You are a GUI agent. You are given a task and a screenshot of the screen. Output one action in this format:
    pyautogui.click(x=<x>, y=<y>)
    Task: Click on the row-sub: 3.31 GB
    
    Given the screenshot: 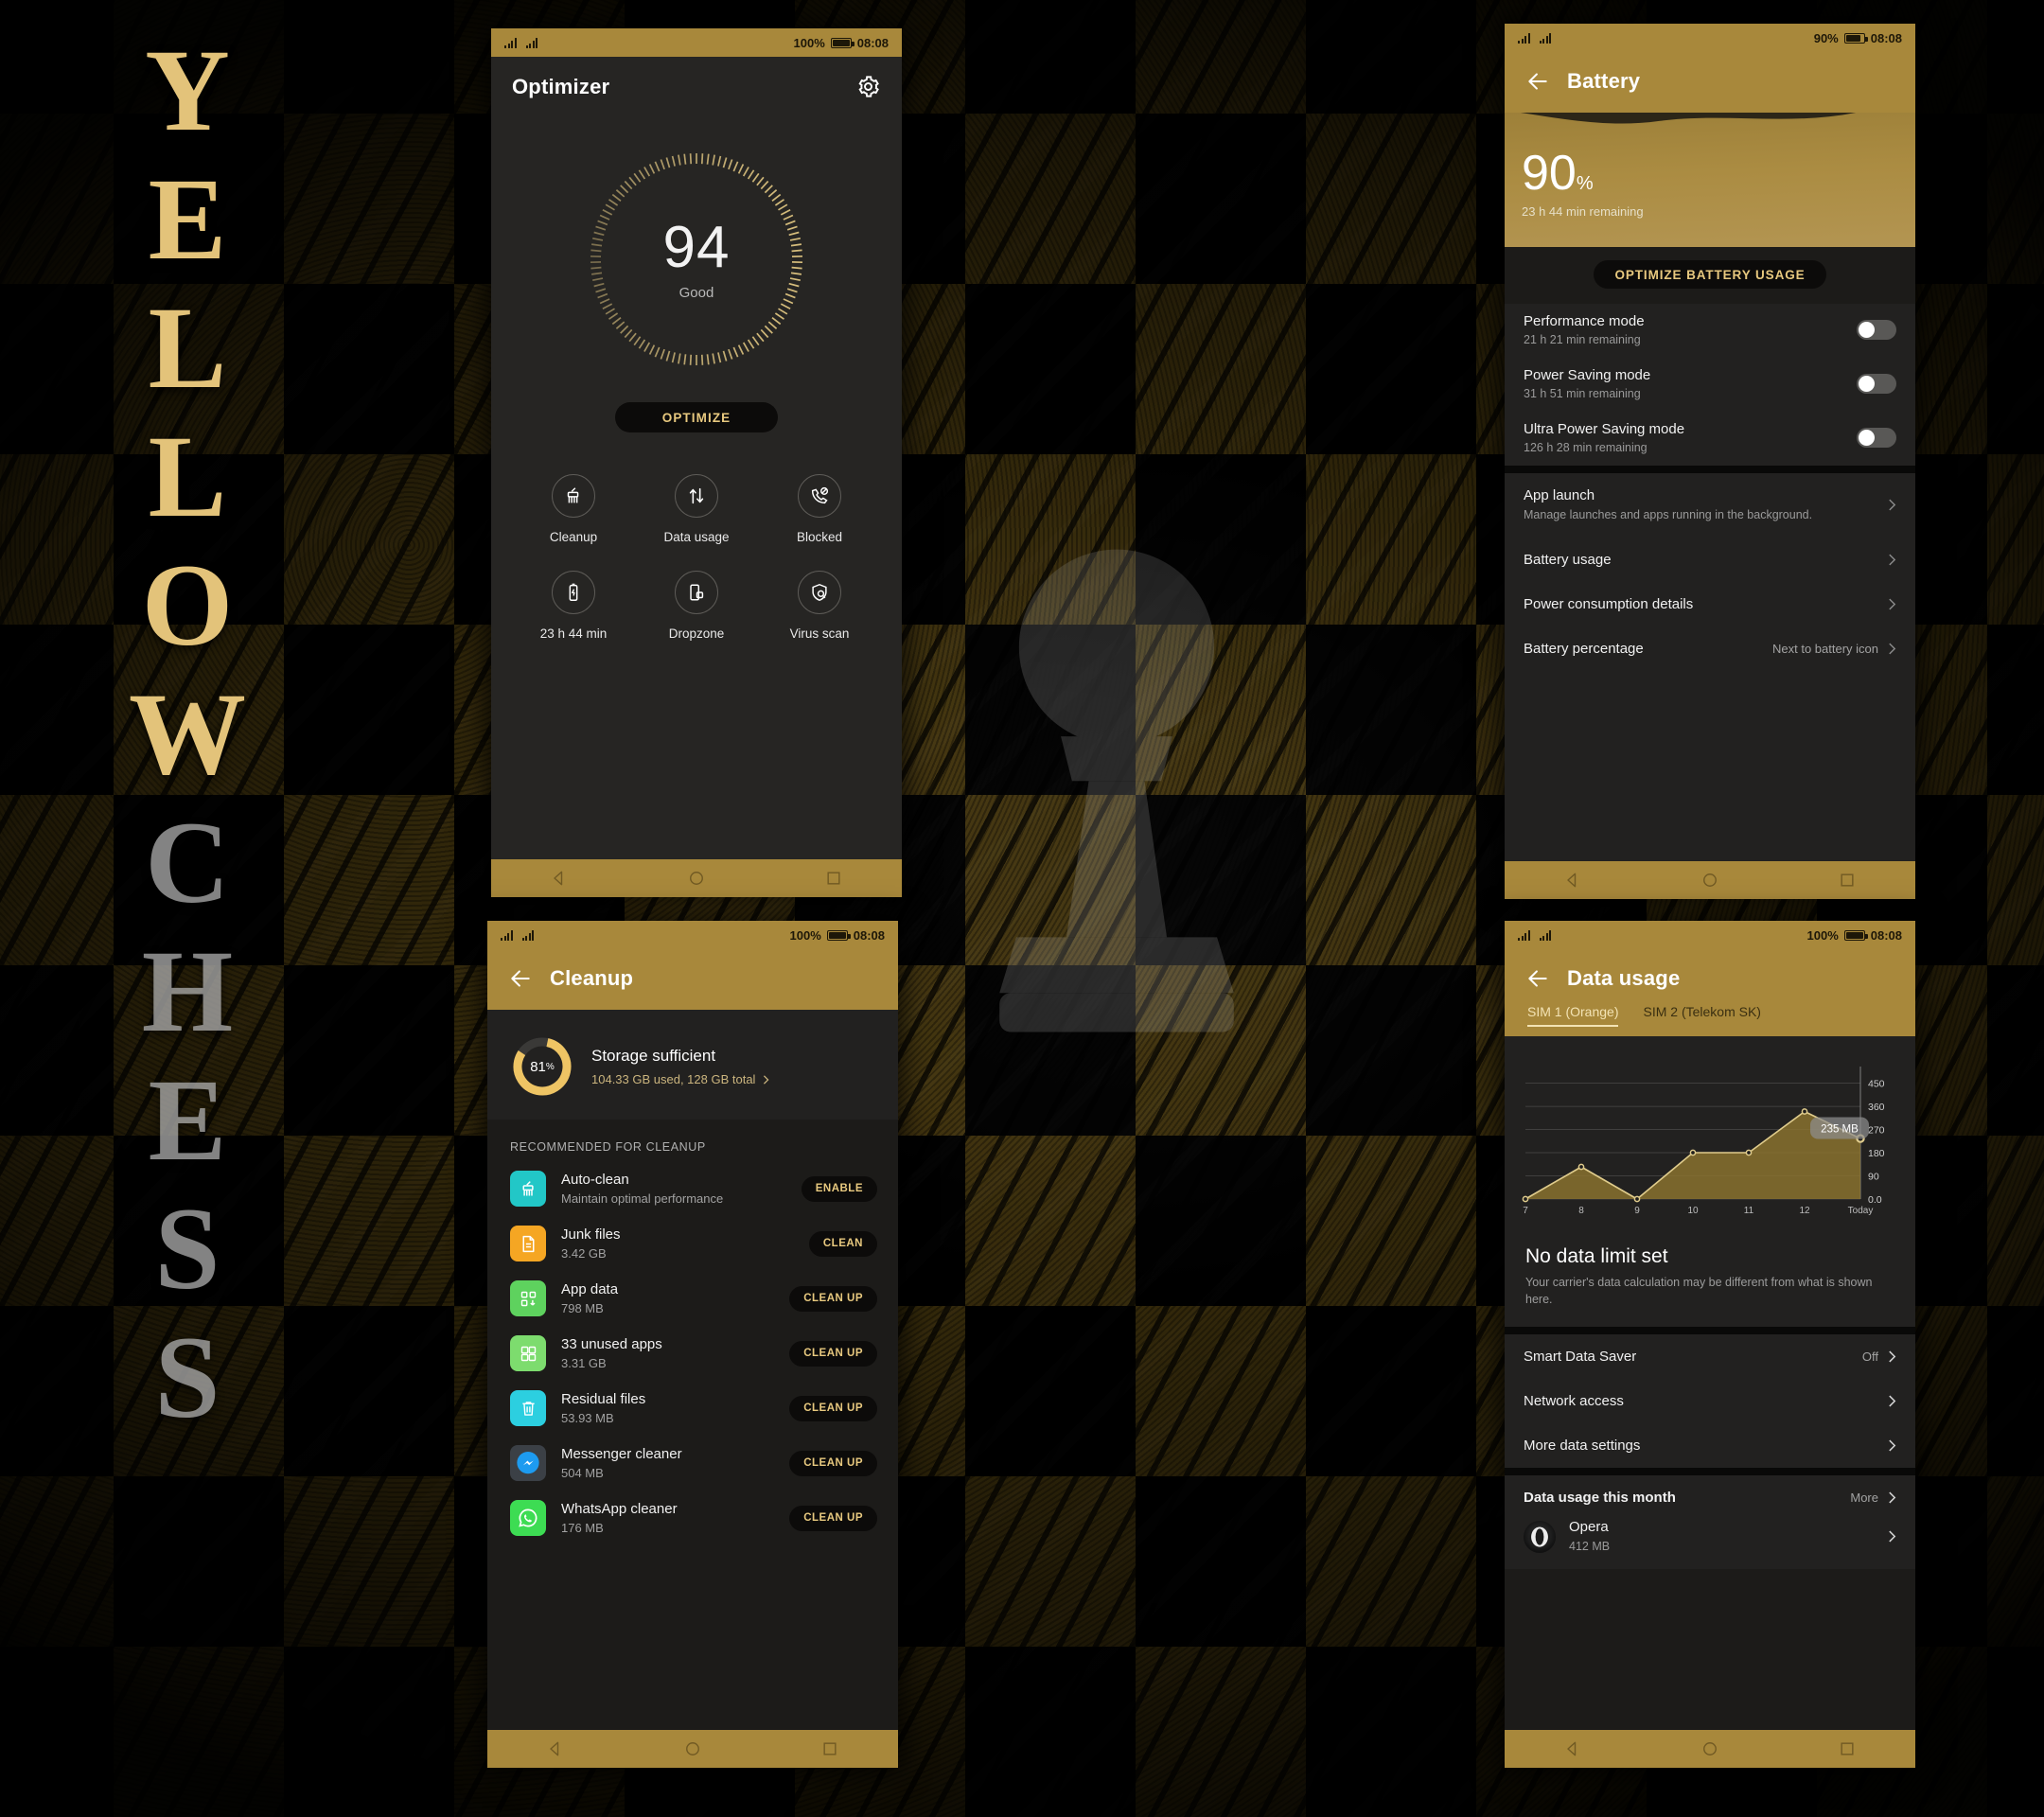 What is the action you would take?
    pyautogui.click(x=584, y=1363)
    